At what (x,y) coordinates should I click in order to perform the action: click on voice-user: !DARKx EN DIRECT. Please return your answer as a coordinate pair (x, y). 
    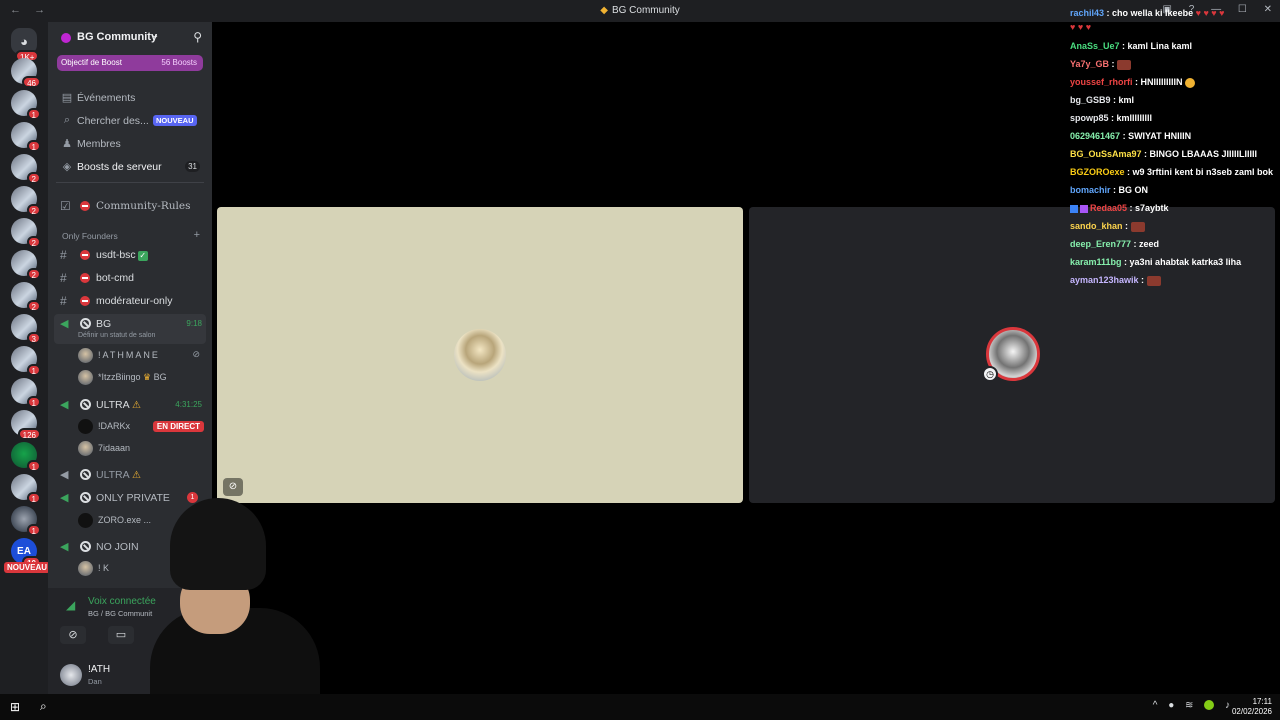
    Looking at the image, I should click on (143, 427).